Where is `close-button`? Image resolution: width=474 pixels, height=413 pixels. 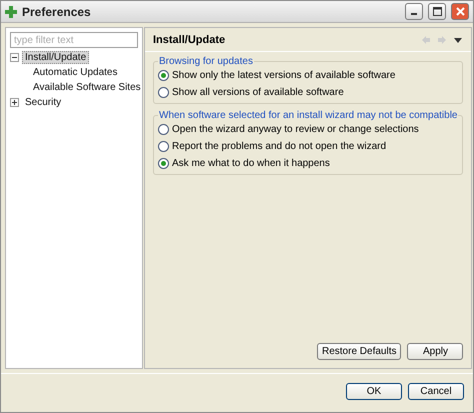
close-button is located at coordinates (460, 11).